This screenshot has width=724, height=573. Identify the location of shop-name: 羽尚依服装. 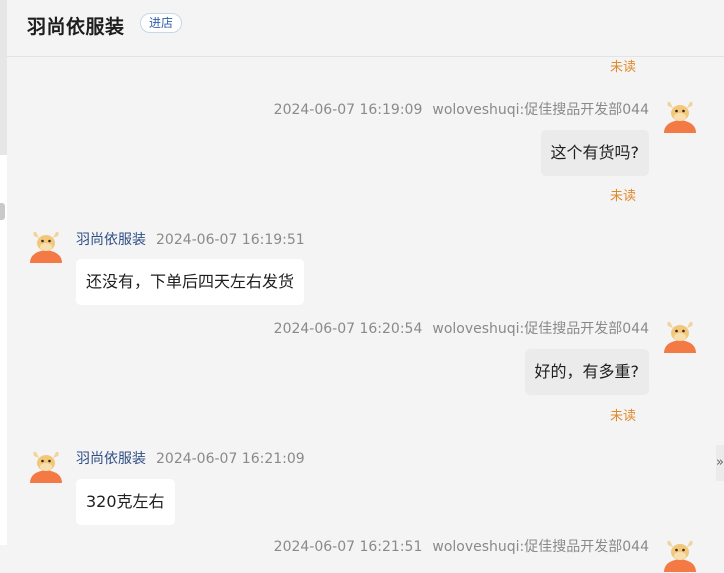
(76, 25).